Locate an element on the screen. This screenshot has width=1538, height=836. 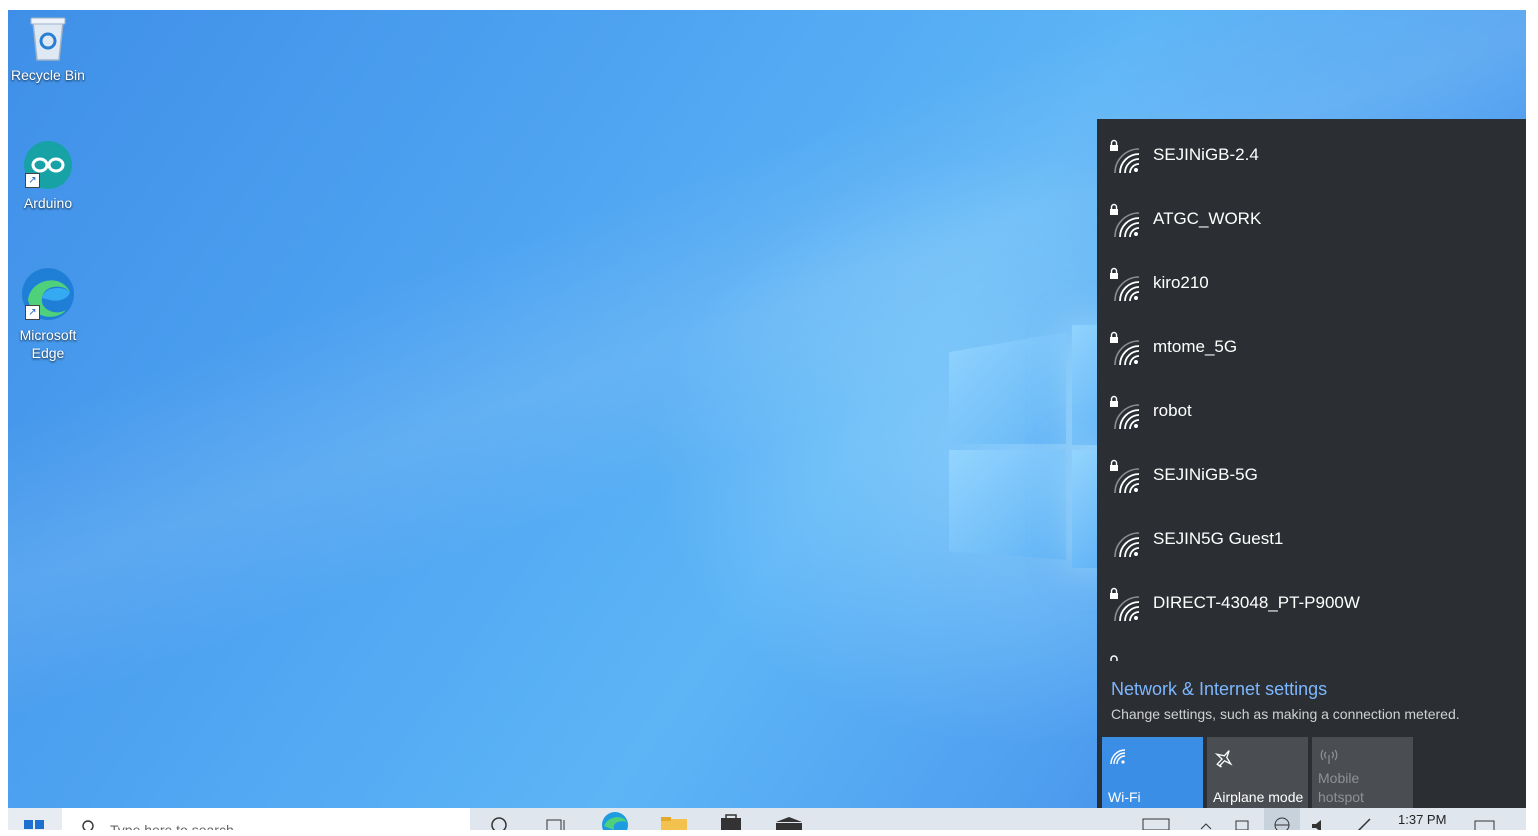
network-item: robot is located at coordinates (1311, 413).